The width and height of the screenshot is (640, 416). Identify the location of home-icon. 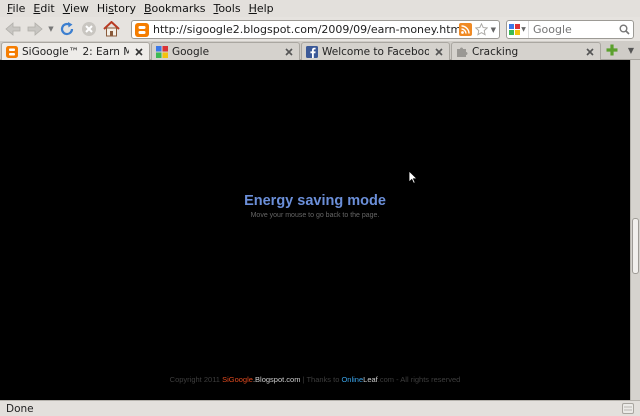
(111, 29).